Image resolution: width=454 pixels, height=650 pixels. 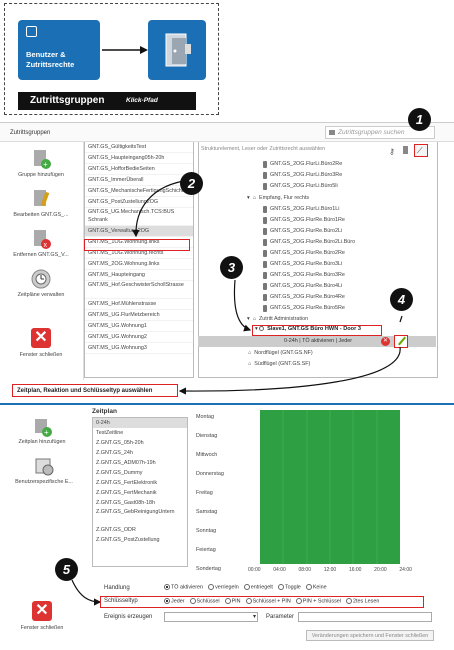 What do you see at coordinates (207, 436) in the screenshot?
I see `weekday-label: Dienstag` at bounding box center [207, 436].